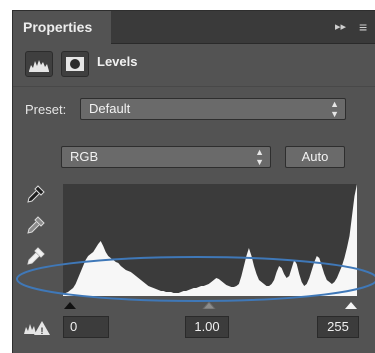 Image resolution: width=375 pixels, height=353 pixels. What do you see at coordinates (36, 225) in the screenshot?
I see `gray-point-eyedropper-icon` at bounding box center [36, 225].